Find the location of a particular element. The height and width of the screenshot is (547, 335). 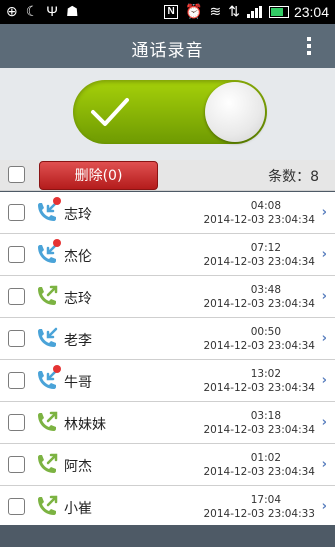

list-item: 老李 00:50 2014-12-03 23:04:34 › is located at coordinates (167, 339).